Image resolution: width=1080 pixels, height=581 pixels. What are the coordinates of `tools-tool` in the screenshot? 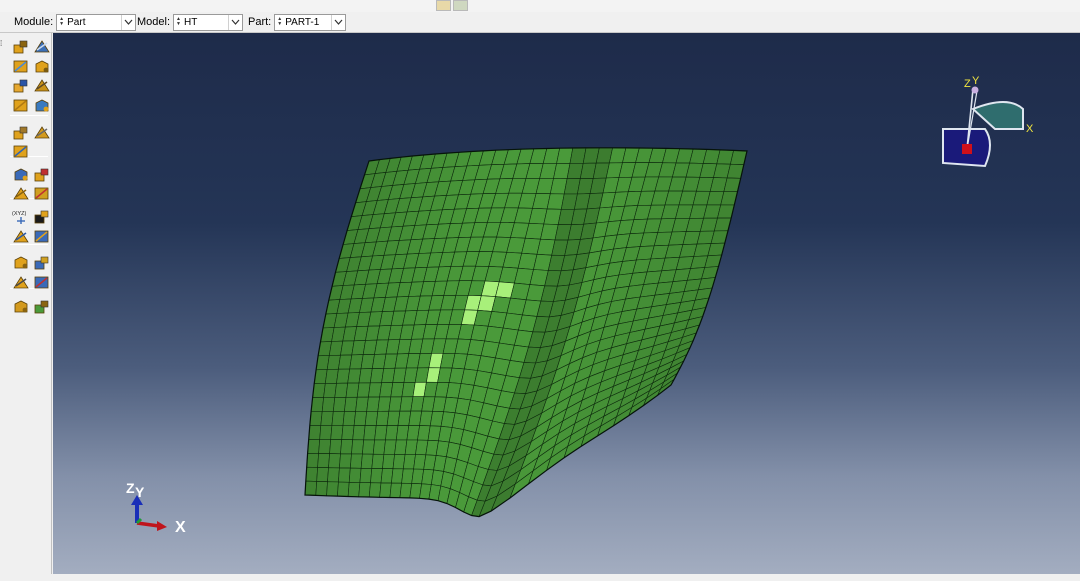 It's located at (42, 282).